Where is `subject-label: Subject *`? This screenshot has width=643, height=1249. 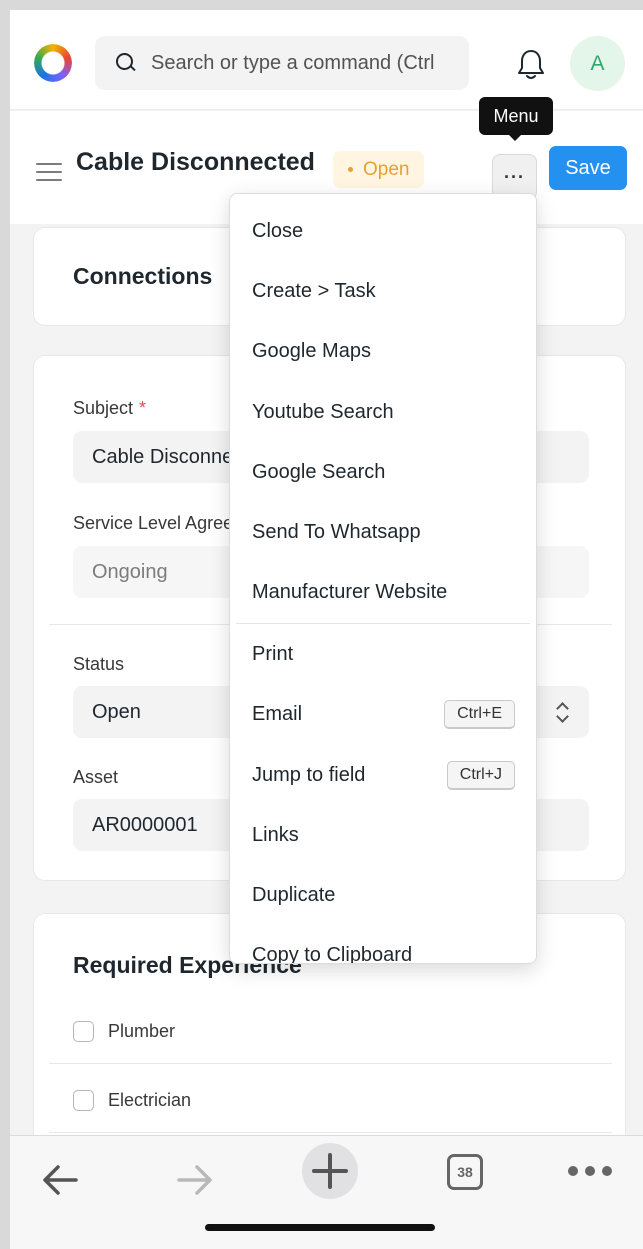
subject-label: Subject * is located at coordinates (109, 408).